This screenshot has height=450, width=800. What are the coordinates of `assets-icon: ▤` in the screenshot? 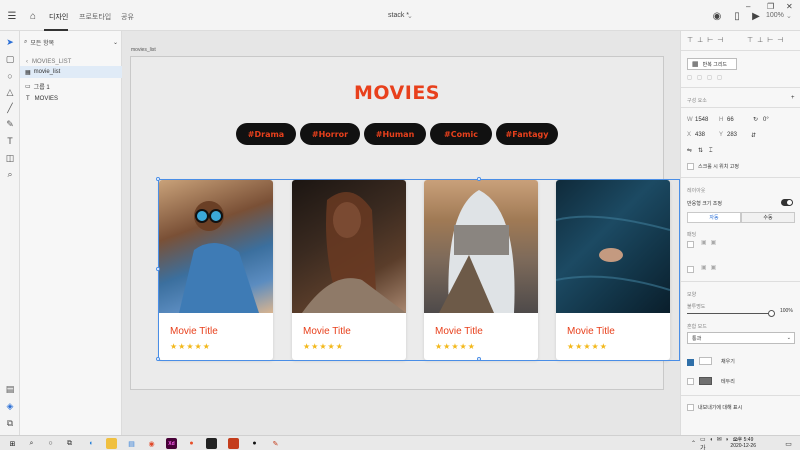 It's located at (10, 389).